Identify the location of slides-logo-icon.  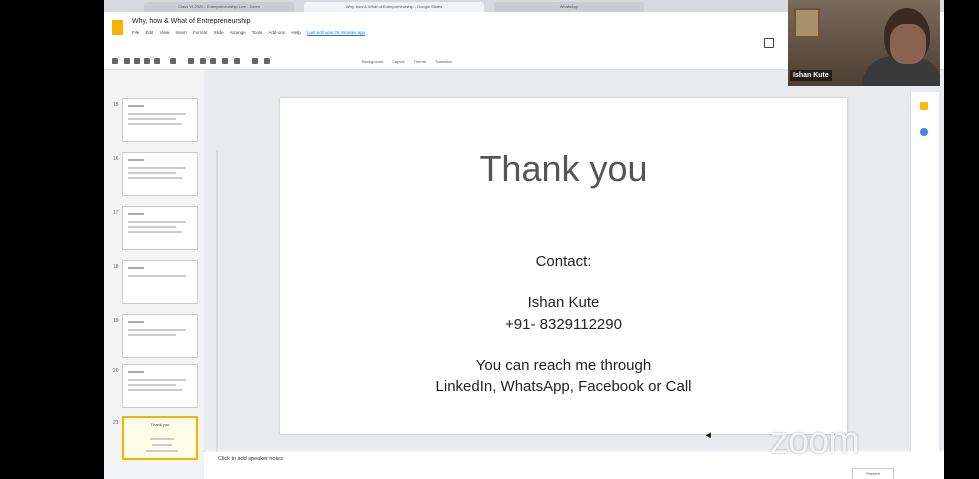
(117, 27).